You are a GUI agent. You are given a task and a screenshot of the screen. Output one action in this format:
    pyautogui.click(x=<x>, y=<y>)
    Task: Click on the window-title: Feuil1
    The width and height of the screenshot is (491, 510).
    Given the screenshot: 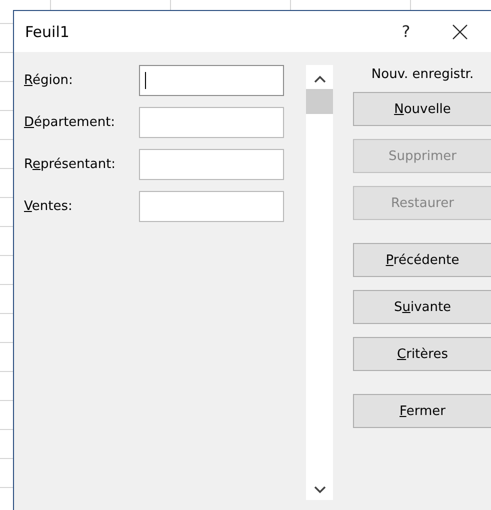 What is the action you would take?
    pyautogui.click(x=47, y=31)
    